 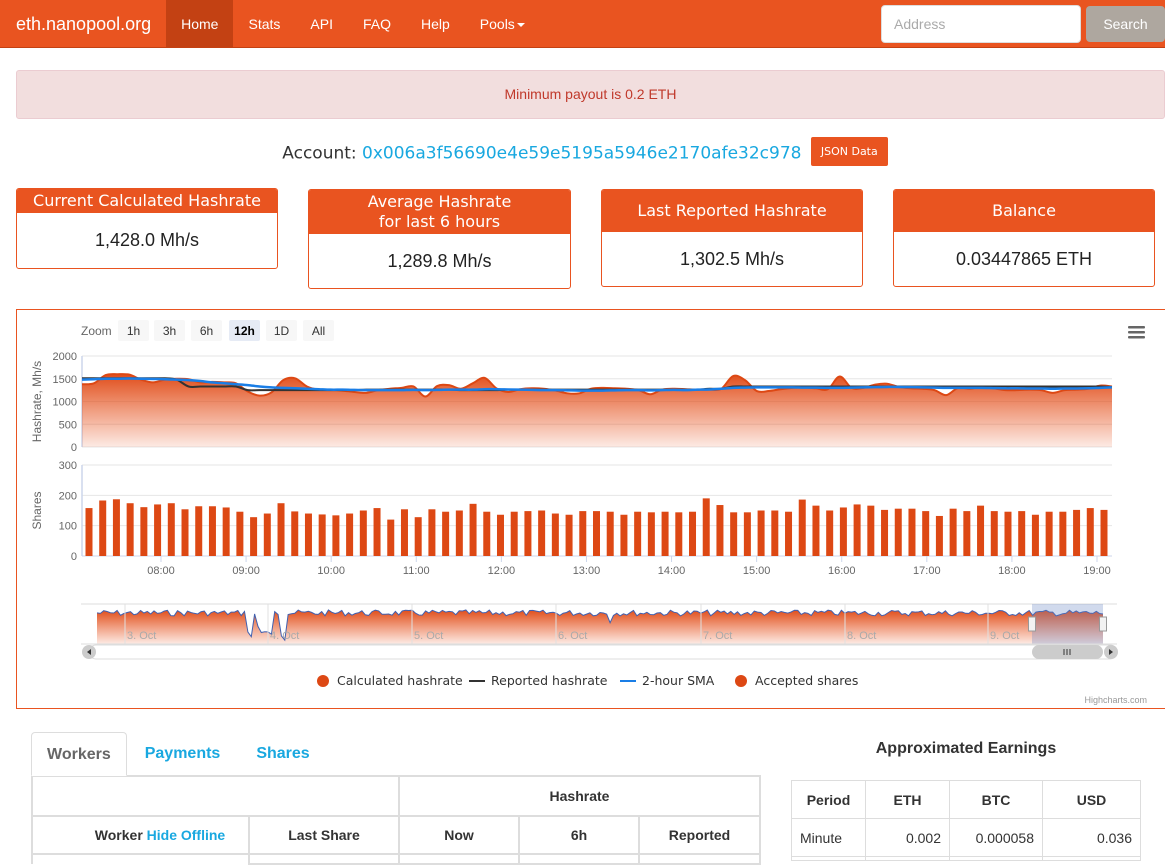 I want to click on col-now: Now, so click(x=459, y=835).